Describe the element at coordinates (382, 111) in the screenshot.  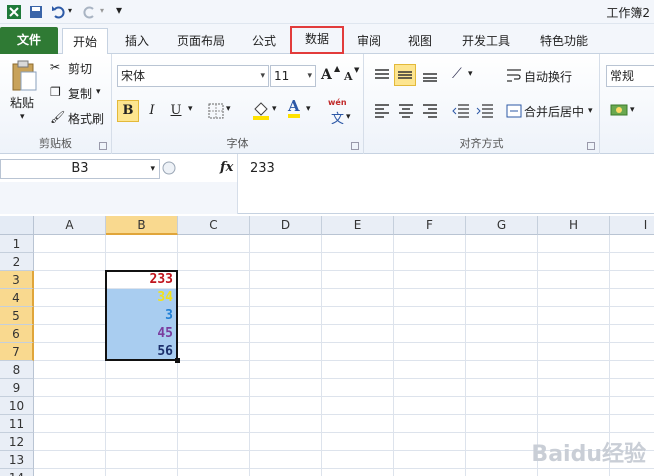
I see `align-left-icon` at that location.